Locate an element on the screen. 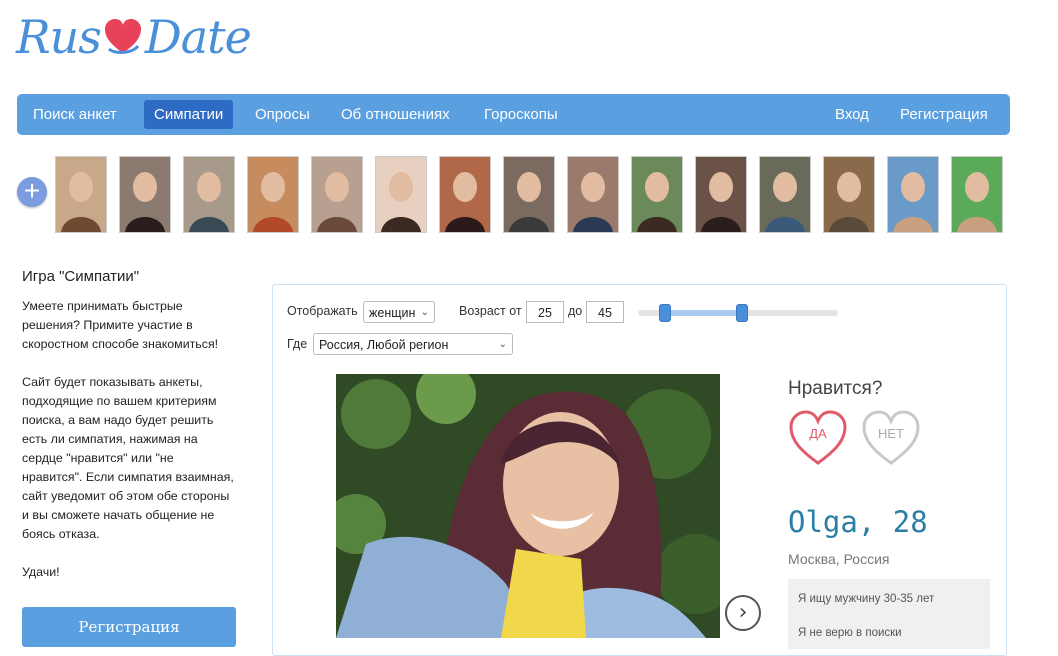 The width and height of the screenshot is (1058, 656). logo-text-right: Date is located at coordinates (198, 37).